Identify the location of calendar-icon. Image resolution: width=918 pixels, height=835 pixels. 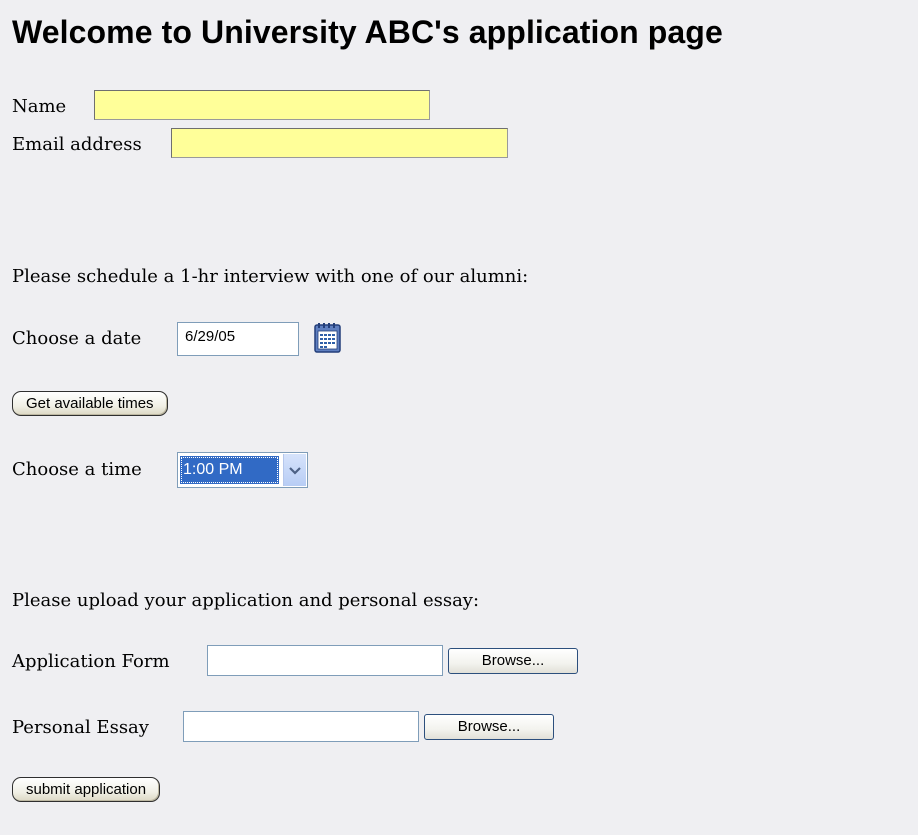
(328, 338).